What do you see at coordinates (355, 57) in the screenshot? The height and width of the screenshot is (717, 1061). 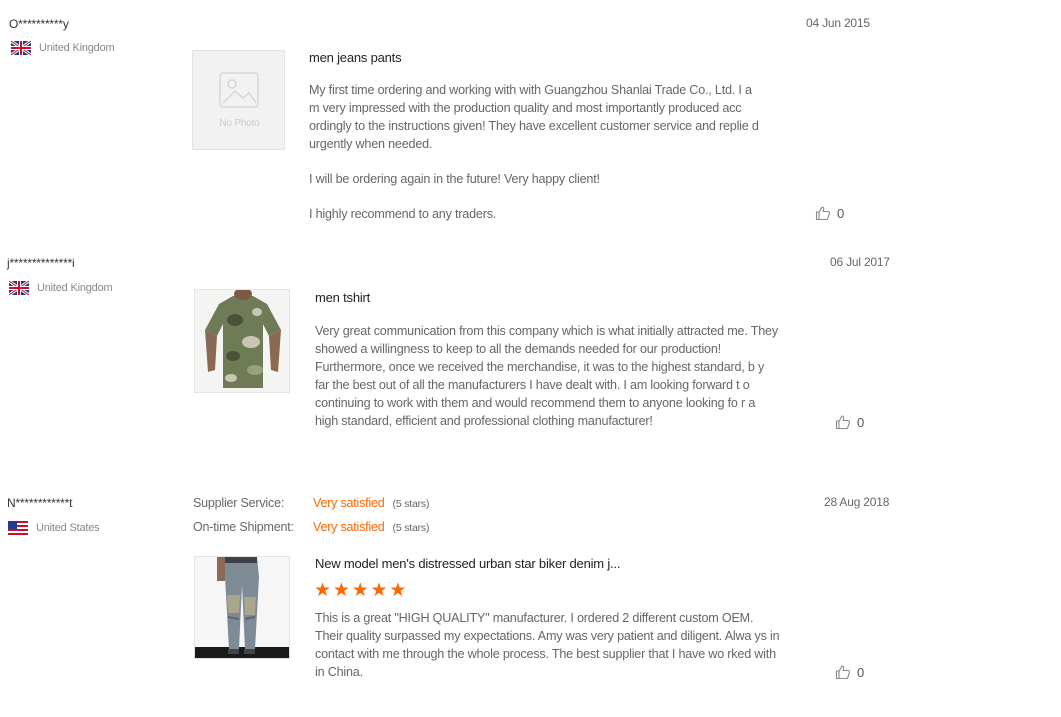 I see `product-title: men jeans pants` at bounding box center [355, 57].